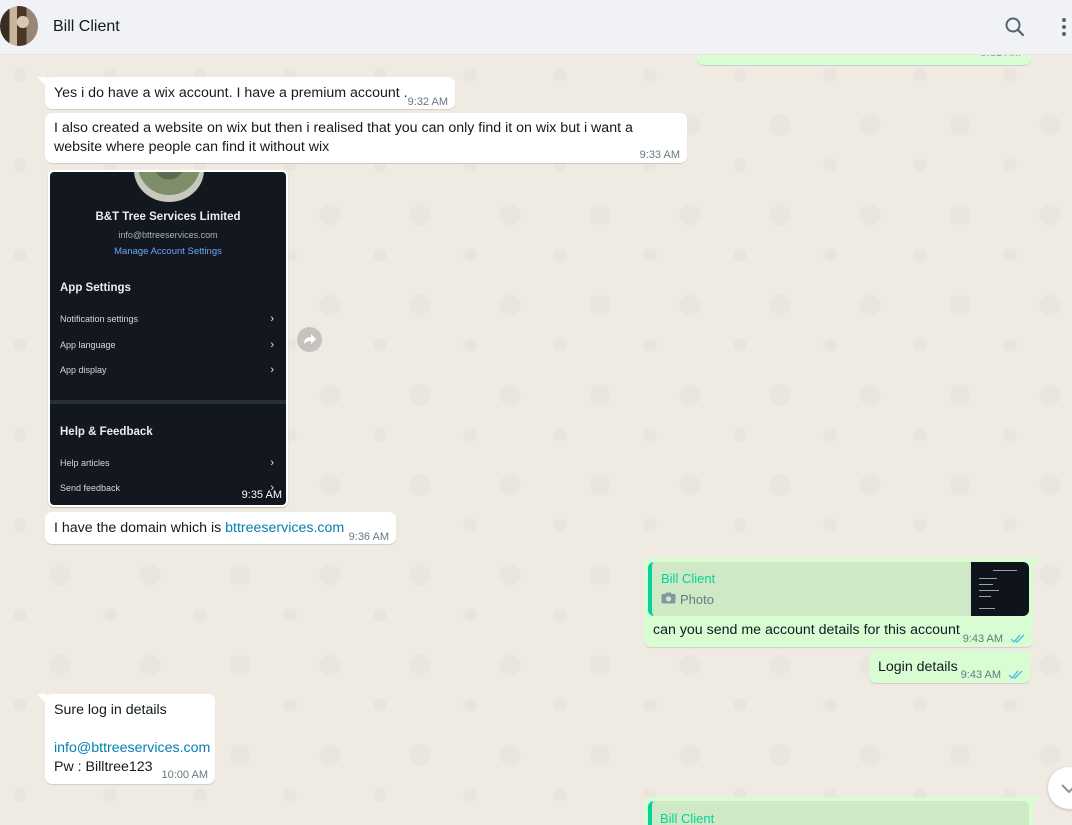 The height and width of the screenshot is (825, 1072). What do you see at coordinates (184, 775) in the screenshot?
I see `message-time: 10:00 AM` at bounding box center [184, 775].